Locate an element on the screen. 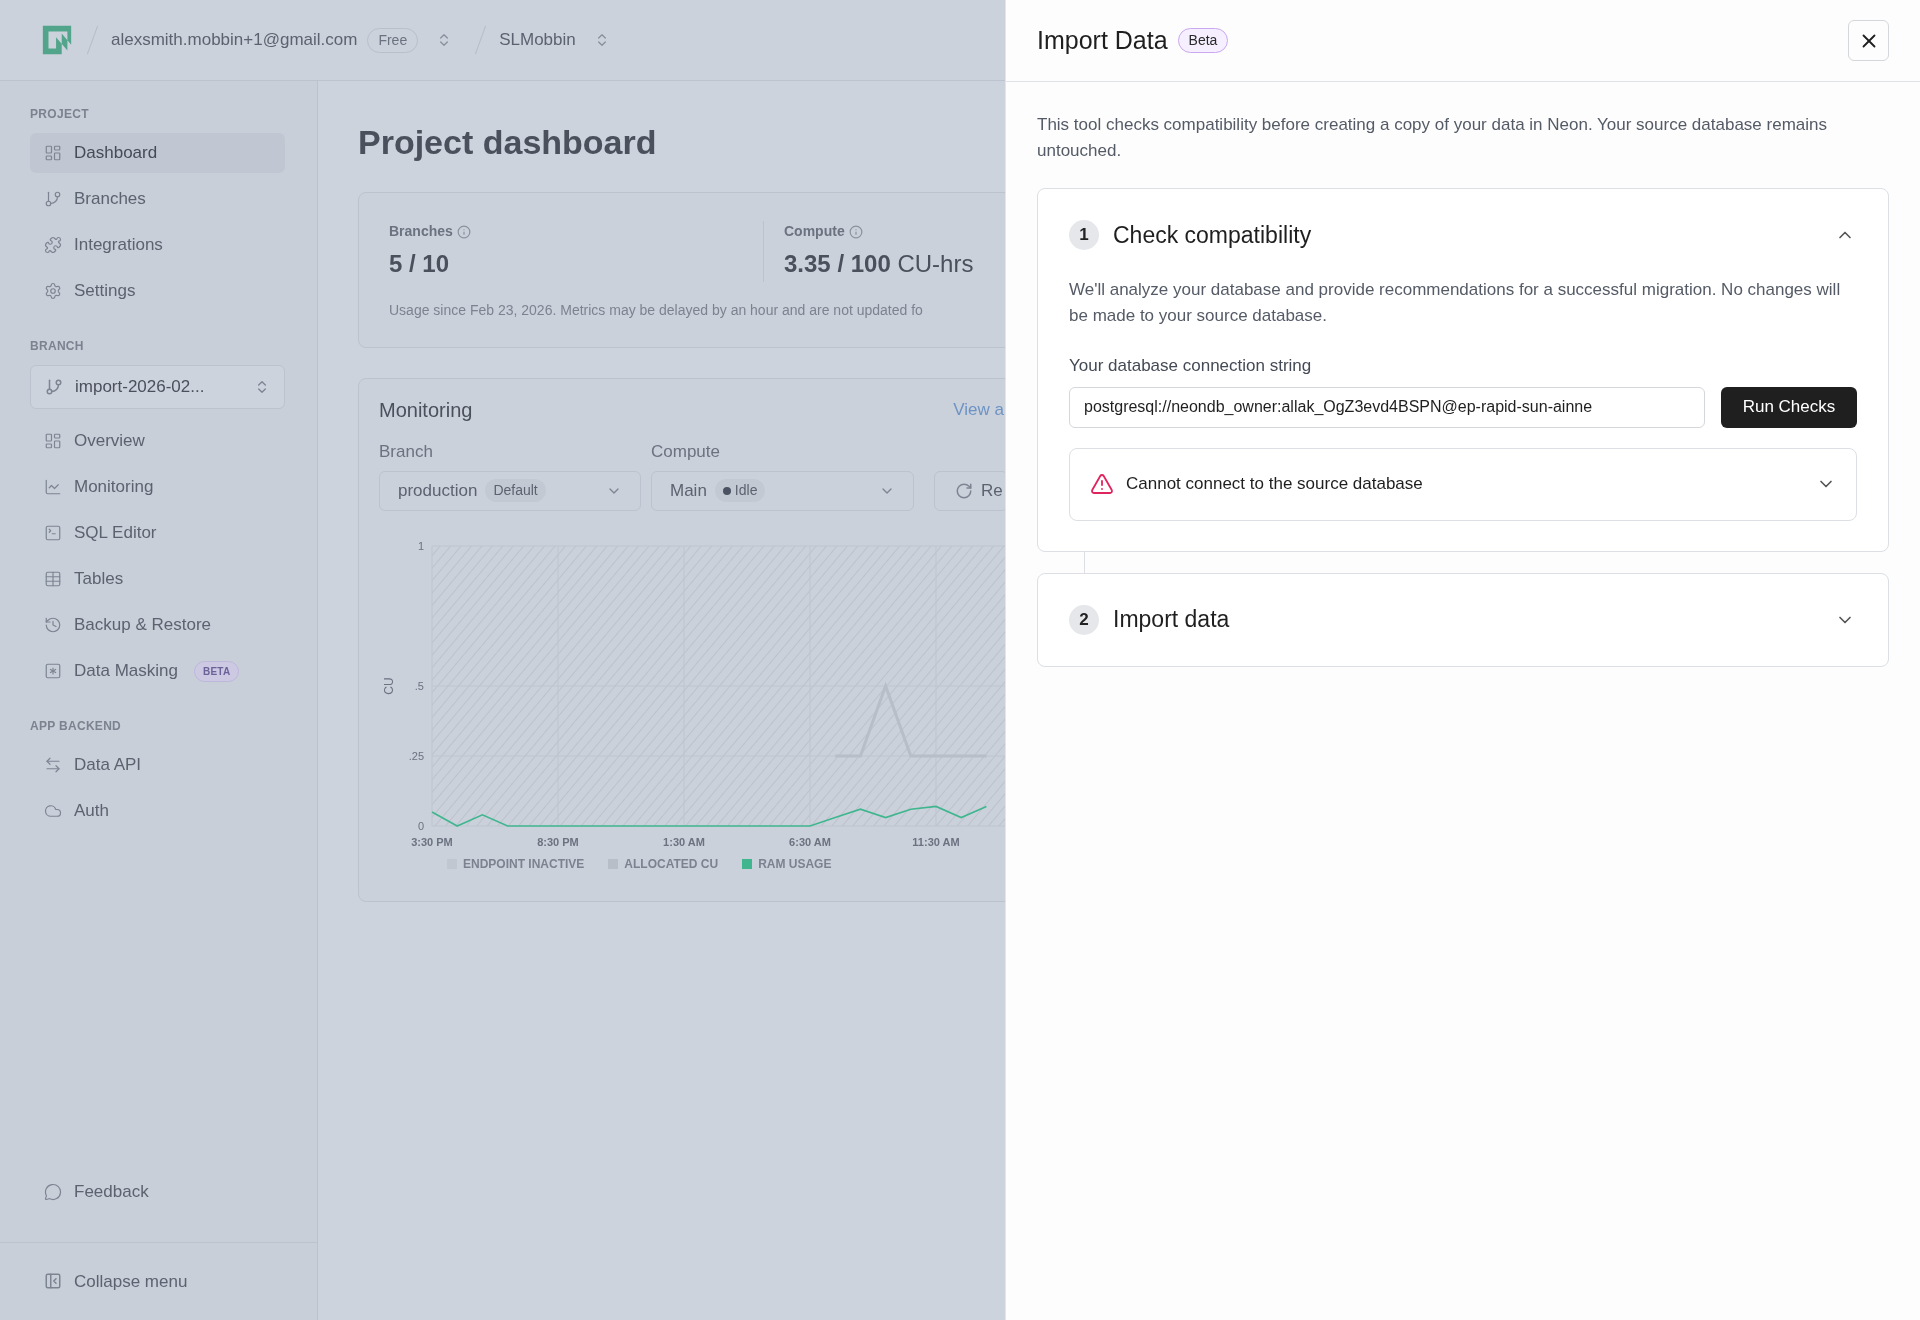  terminal-icon is located at coordinates (53, 533).